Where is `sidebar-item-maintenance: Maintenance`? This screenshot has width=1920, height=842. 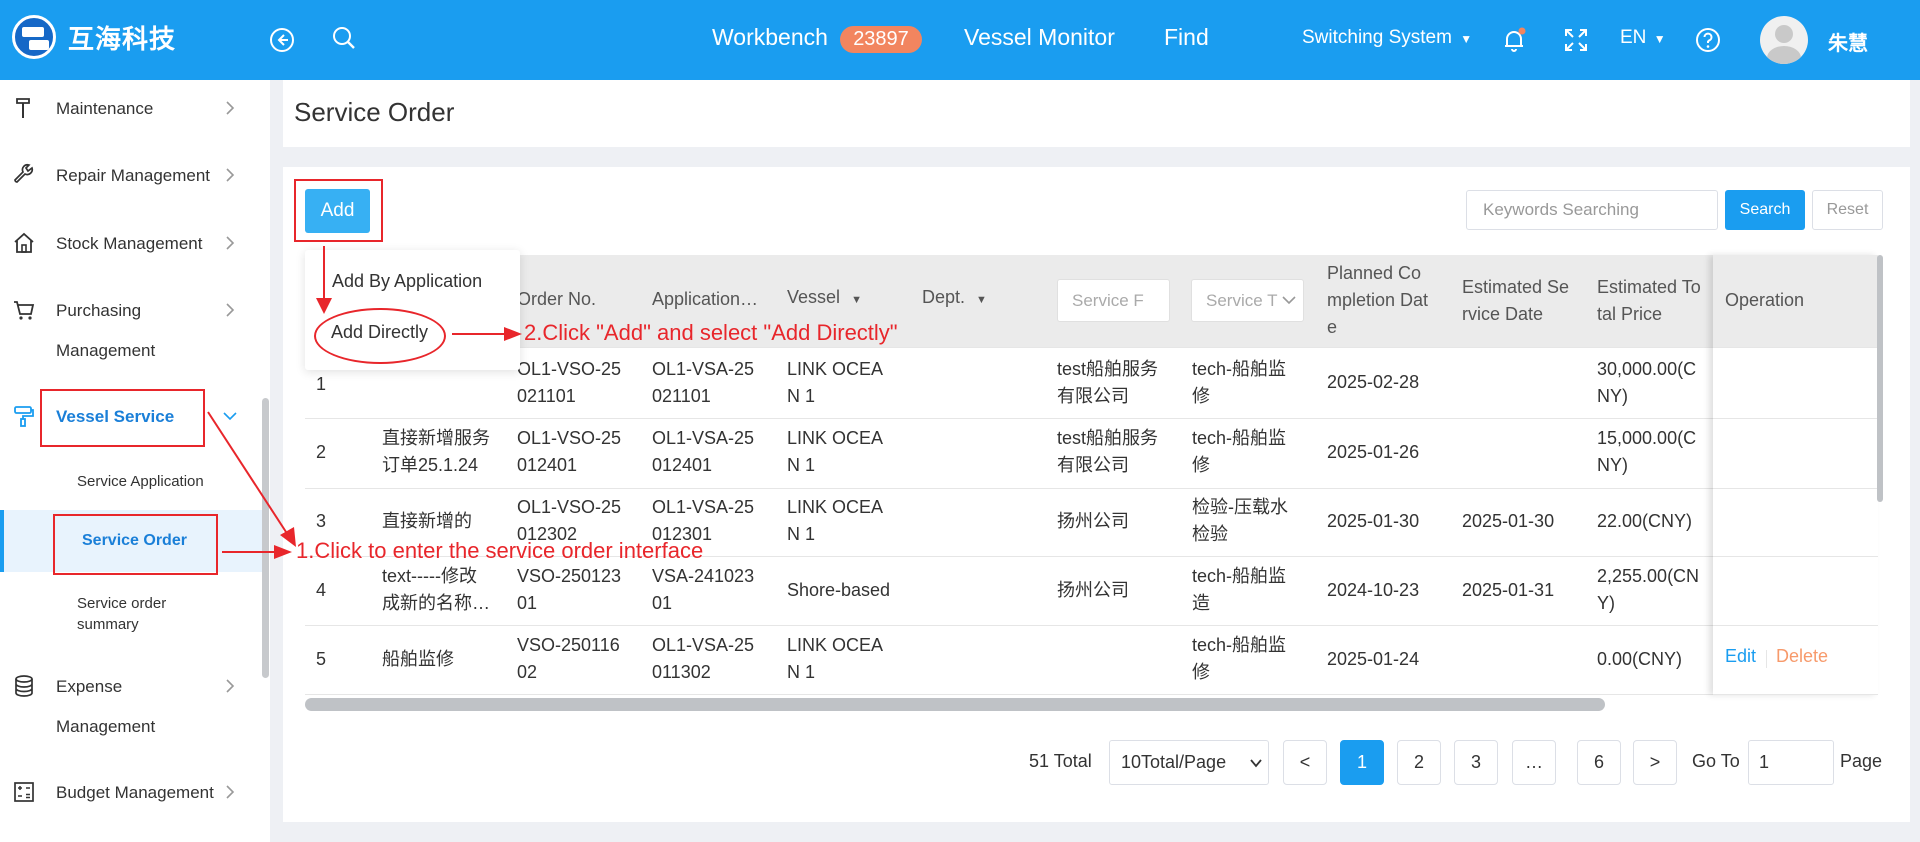 sidebar-item-maintenance: Maintenance is located at coordinates (131, 109).